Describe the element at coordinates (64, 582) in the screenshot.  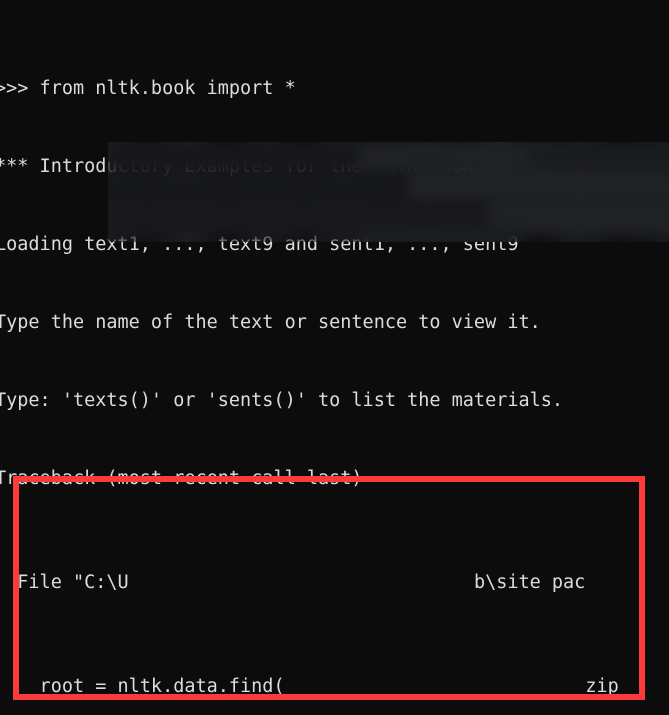
I see `traceback-file-prefix: File "C:\U` at that location.